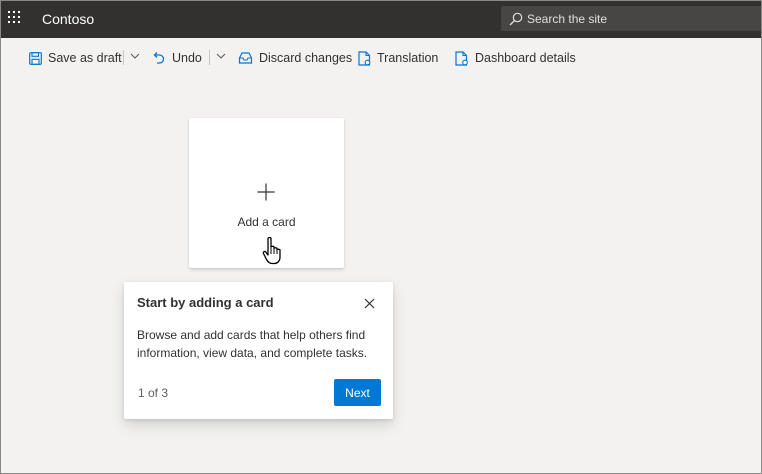  What do you see at coordinates (369, 303) in the screenshot?
I see `close-icon` at bounding box center [369, 303].